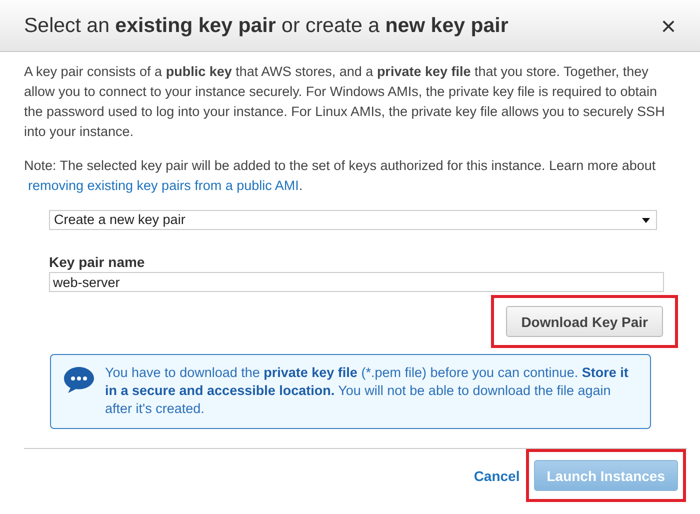 The width and height of the screenshot is (700, 514). I want to click on note-paragraph: Note: The selected key pair will be added to the set of keys authorized for this instance. Learn more about removing existing key pairs from a public AMI., so click(340, 176).